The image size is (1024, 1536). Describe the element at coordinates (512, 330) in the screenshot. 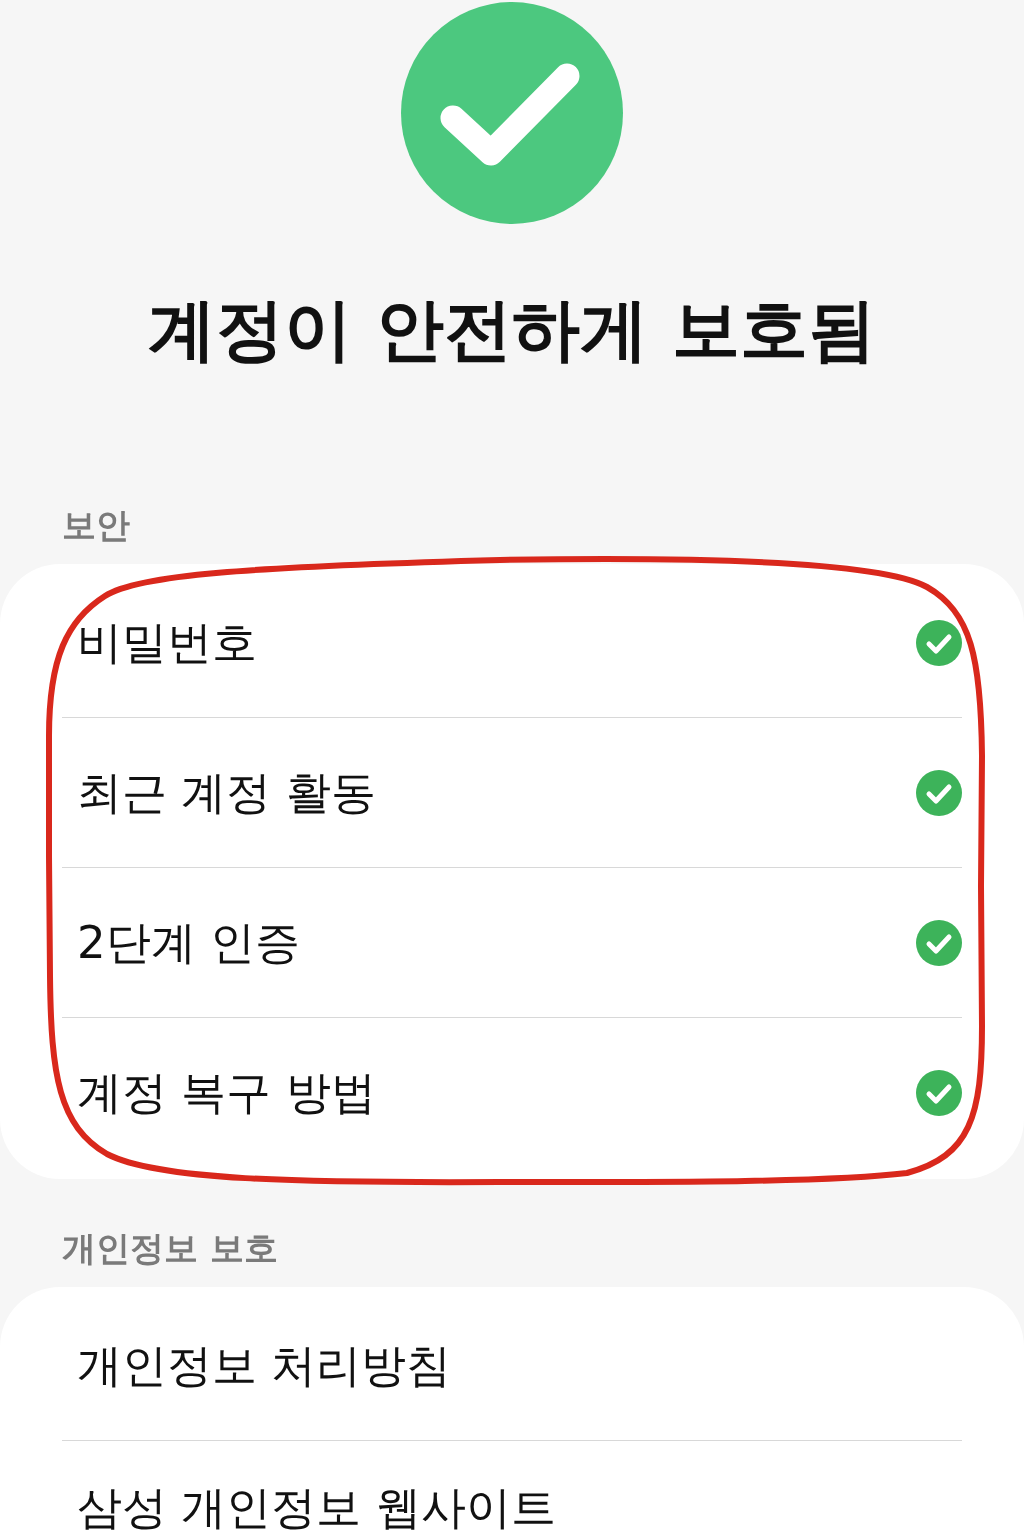

I see `page-title: 계정이 안전하게 보호됨` at that location.